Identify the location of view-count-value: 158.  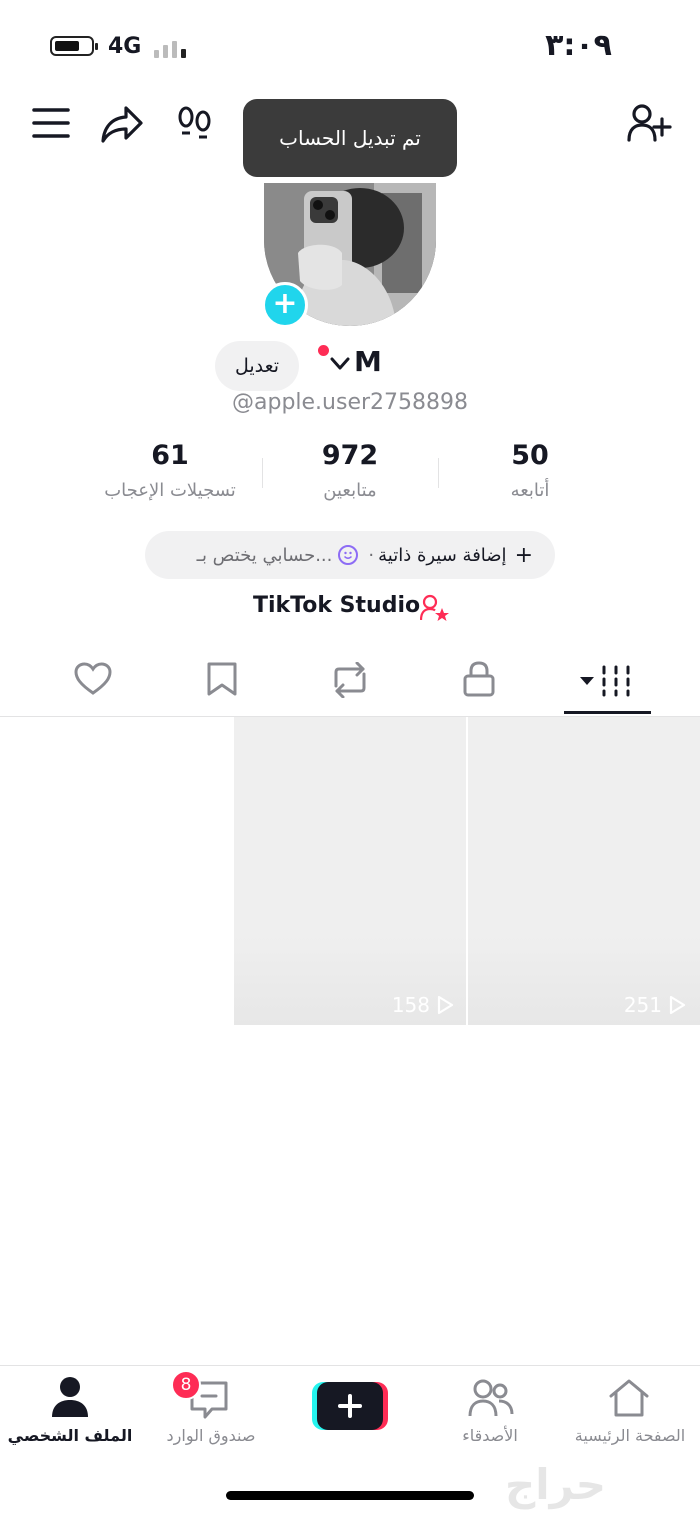
(410, 1005).